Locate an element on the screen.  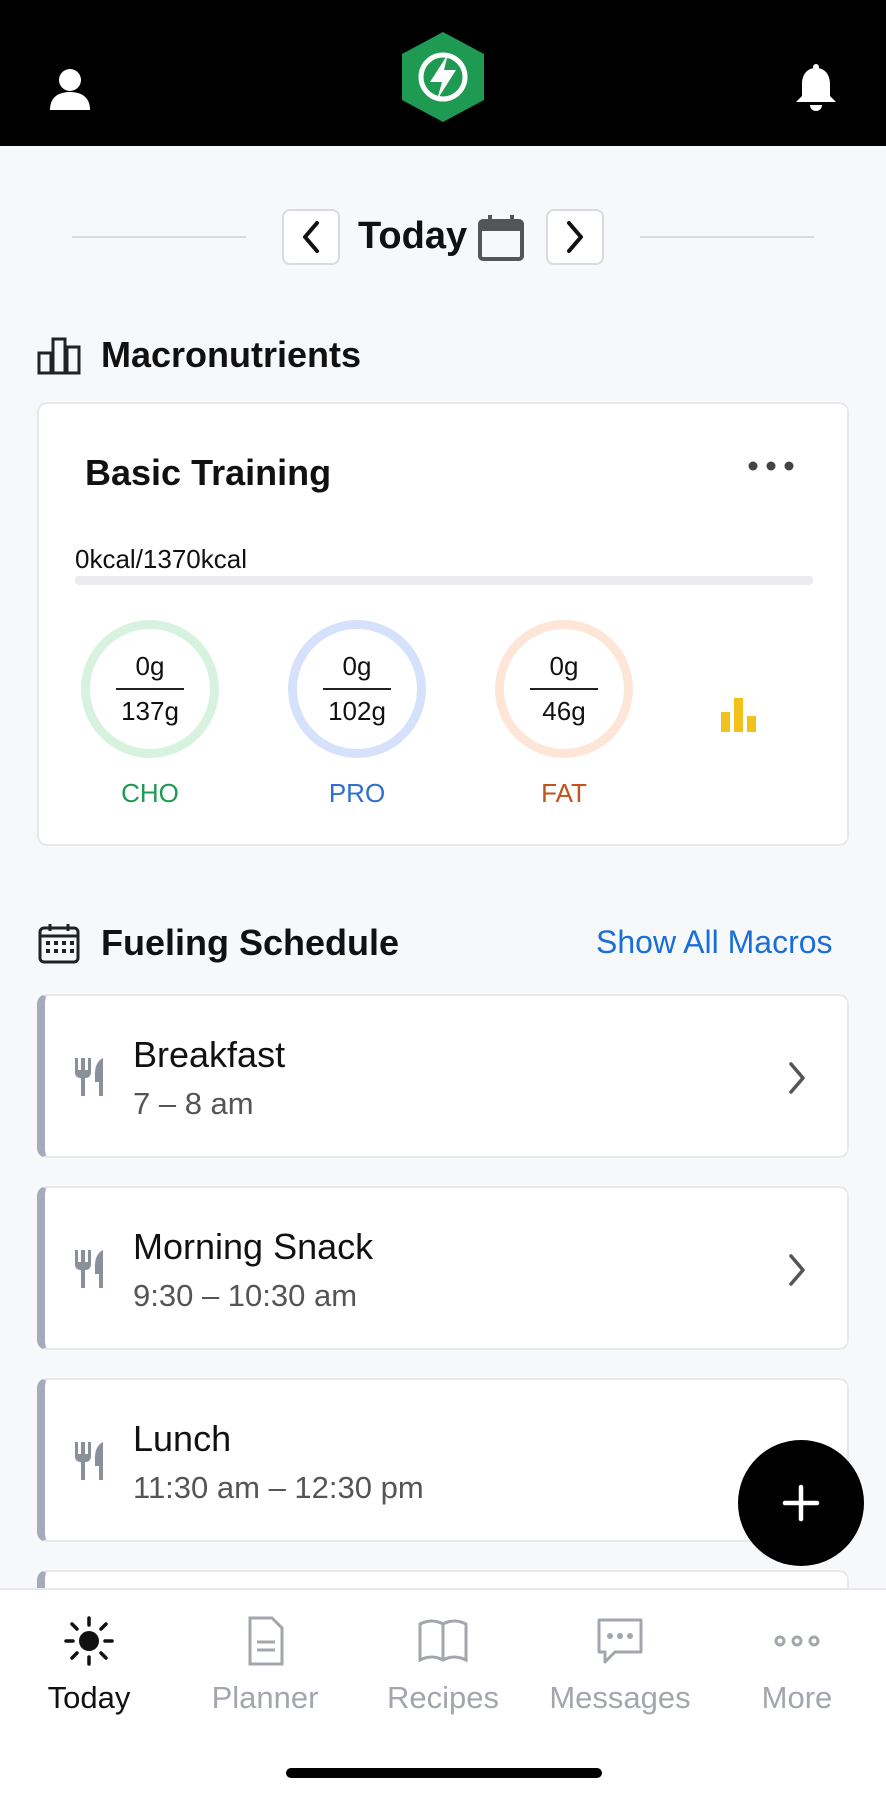
user-icon is located at coordinates (70, 90).